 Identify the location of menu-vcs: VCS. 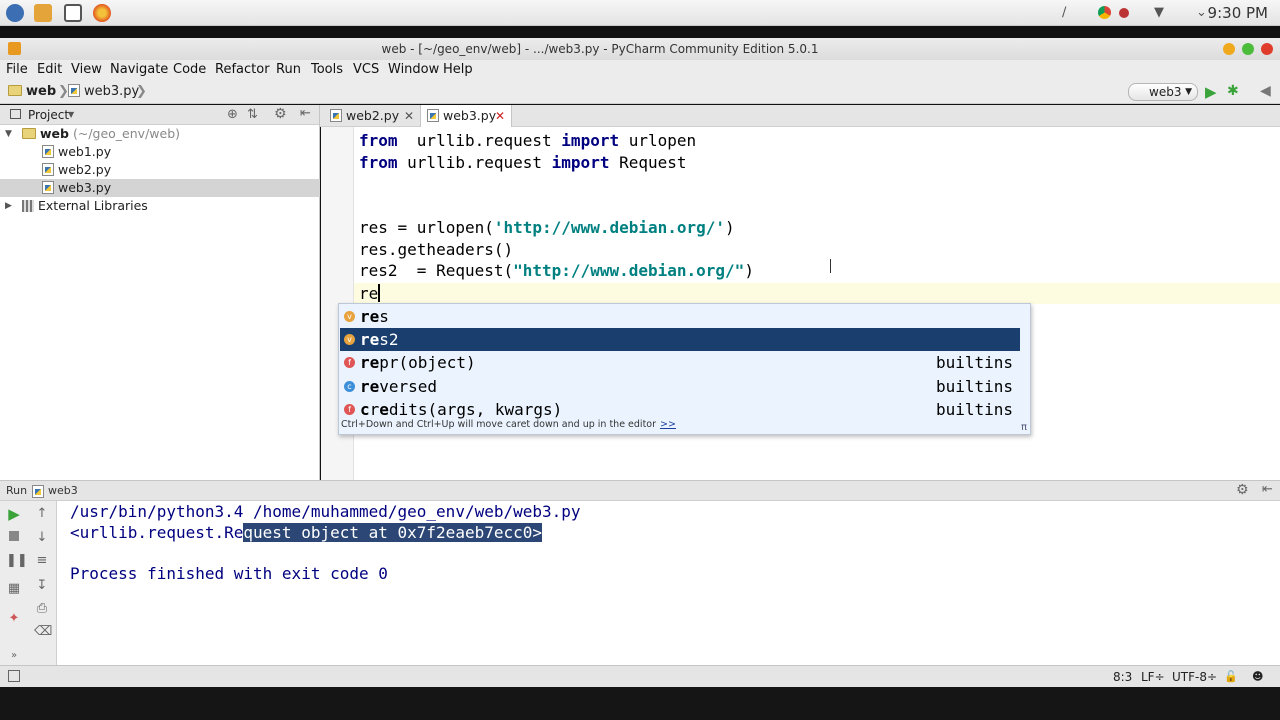
(366, 69).